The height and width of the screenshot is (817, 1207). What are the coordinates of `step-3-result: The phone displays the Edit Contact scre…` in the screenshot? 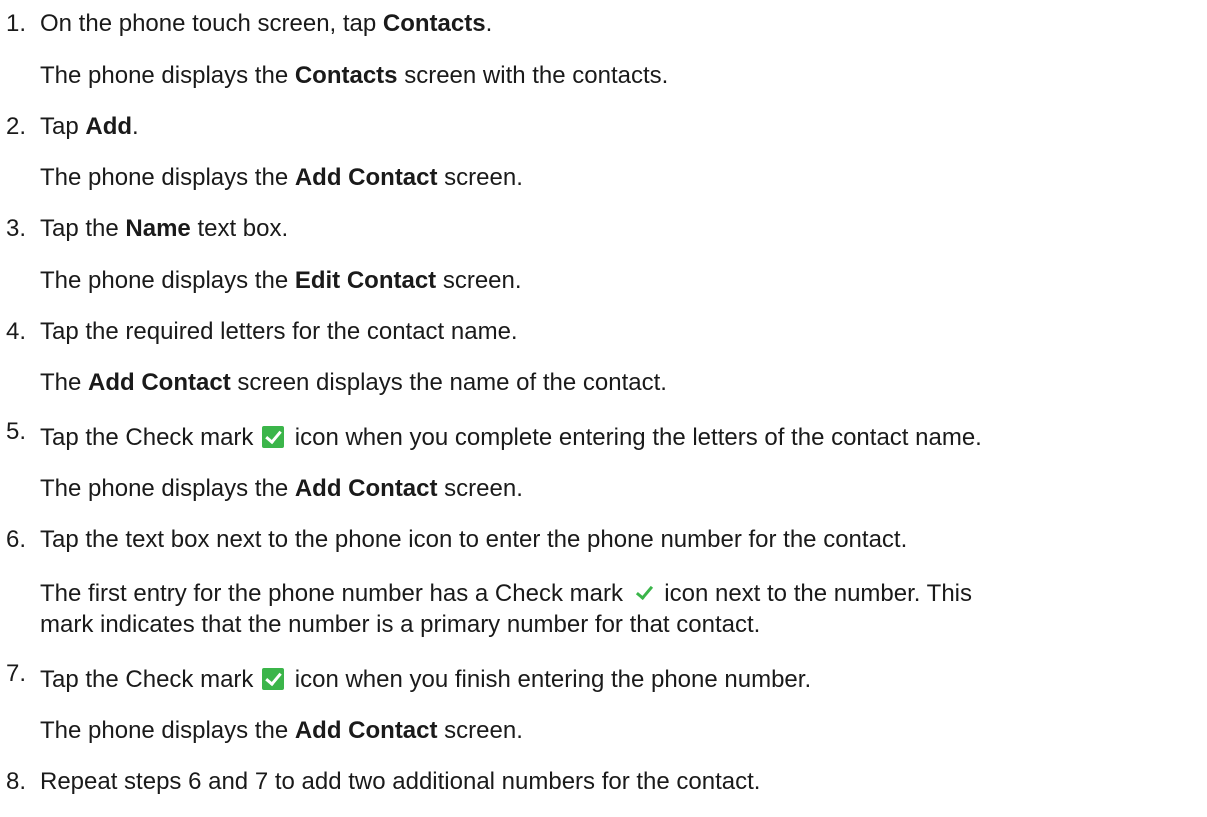 It's located at (281, 280).